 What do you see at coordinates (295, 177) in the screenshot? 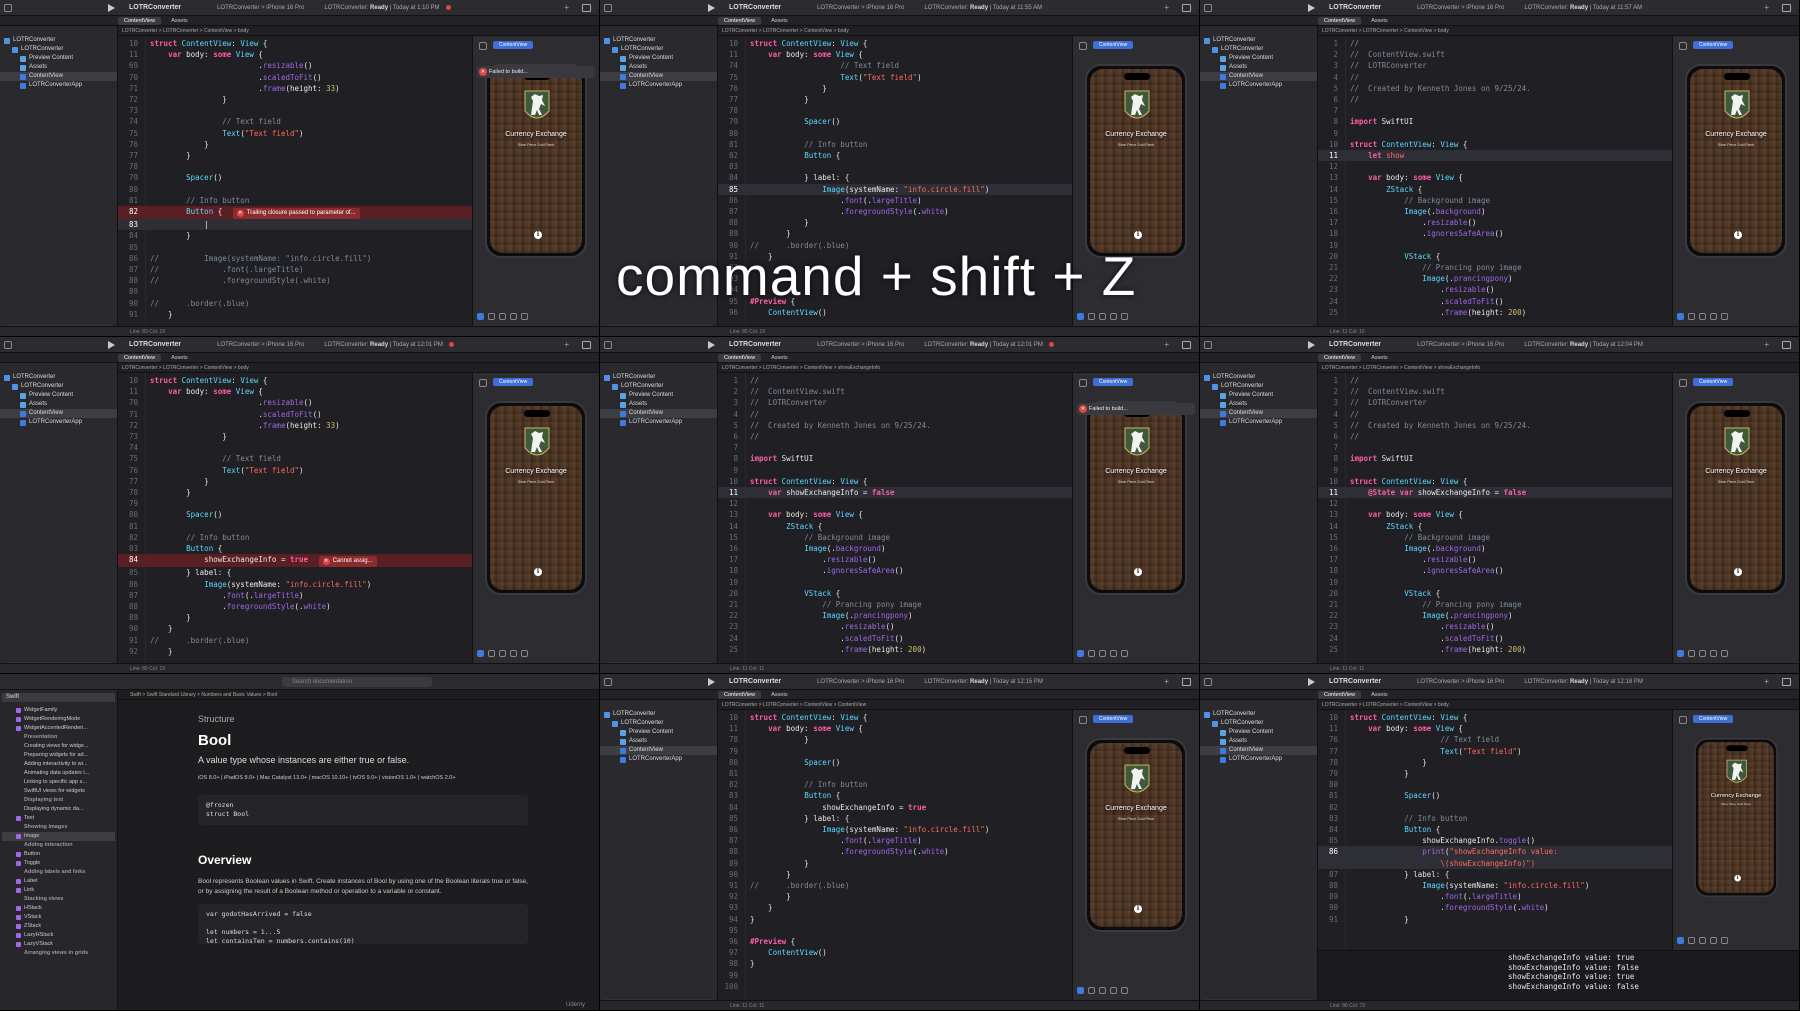
I see `code-line: 79 Spacer()` at bounding box center [295, 177].